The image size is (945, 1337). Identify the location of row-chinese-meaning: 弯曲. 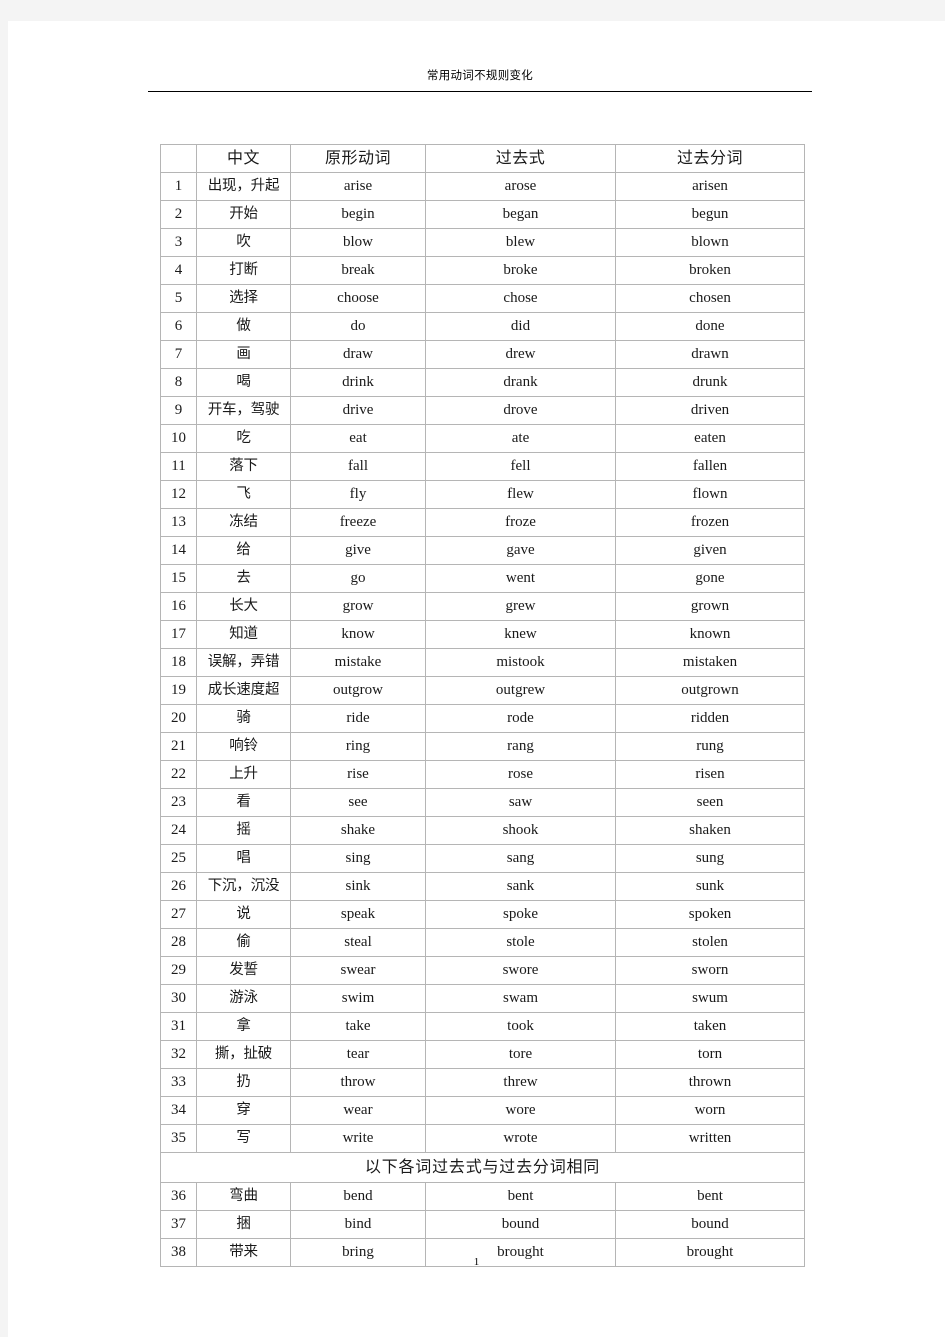
(243, 1196).